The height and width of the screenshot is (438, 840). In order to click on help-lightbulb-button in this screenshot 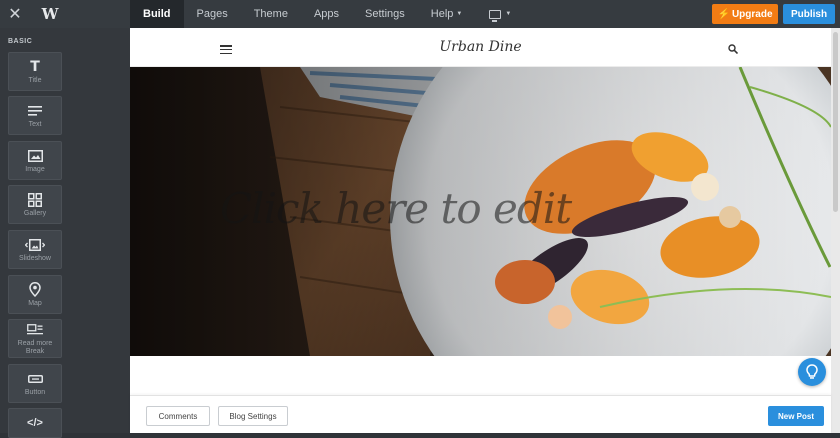, I will do `click(812, 372)`.